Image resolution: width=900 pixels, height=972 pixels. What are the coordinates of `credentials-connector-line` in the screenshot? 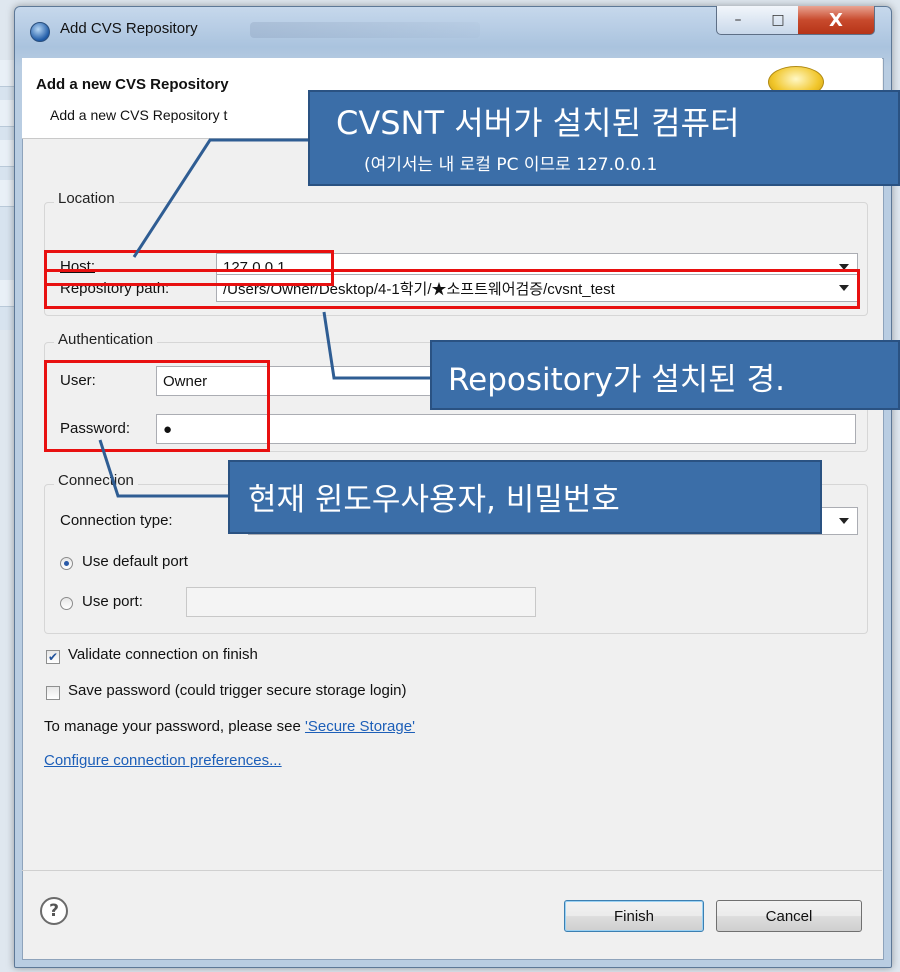 It's located at (163, 468).